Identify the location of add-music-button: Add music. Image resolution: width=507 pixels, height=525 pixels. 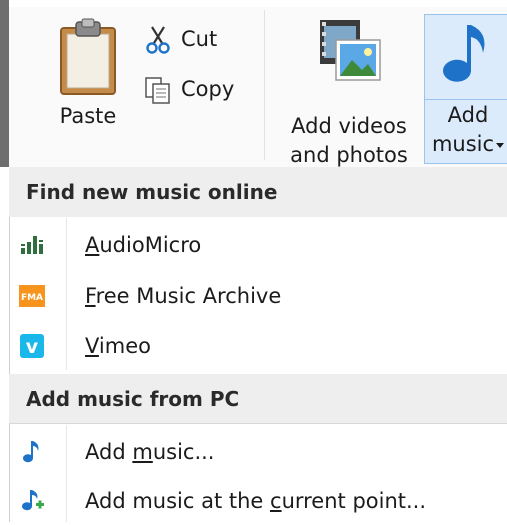
(465, 89).